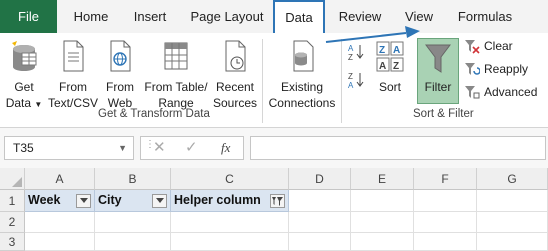 This screenshot has width=548, height=251. I want to click on cell-a1: Week, so click(60, 201).